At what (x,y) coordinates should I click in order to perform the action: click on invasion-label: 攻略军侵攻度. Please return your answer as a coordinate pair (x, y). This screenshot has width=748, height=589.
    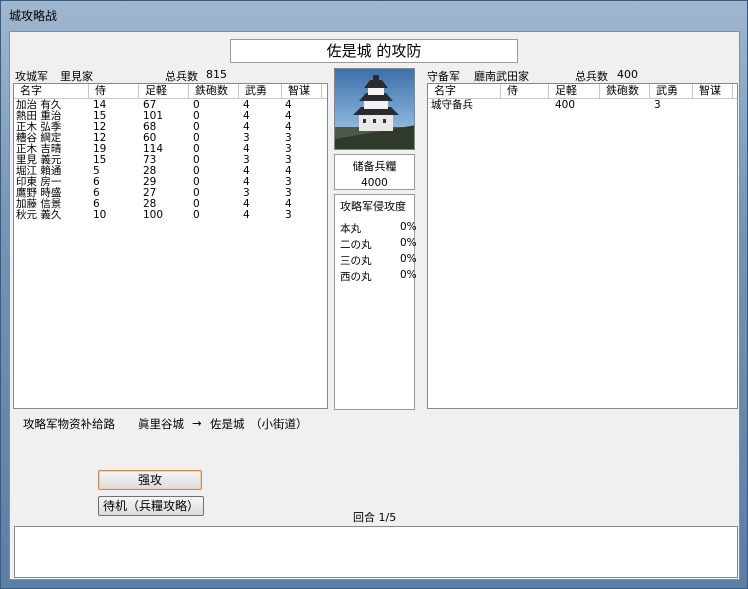
    Looking at the image, I should click on (373, 206).